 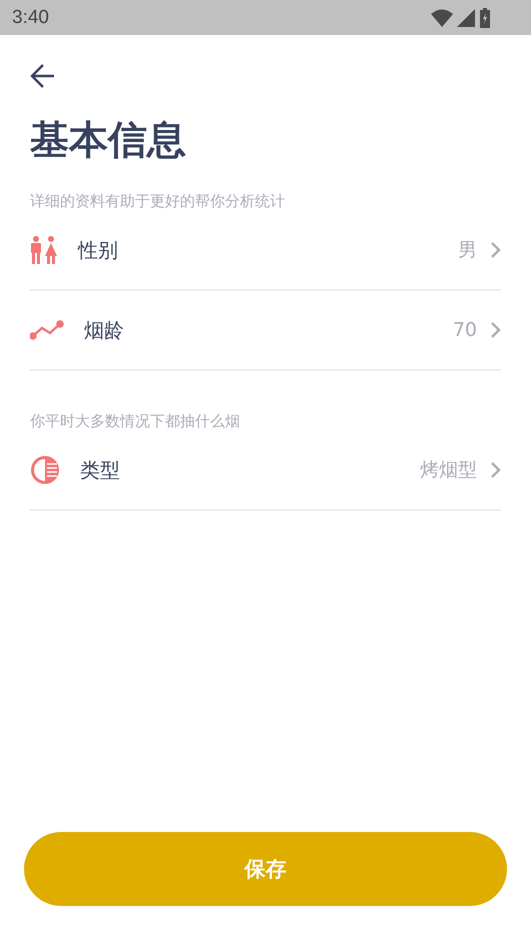 What do you see at coordinates (44, 250) in the screenshot?
I see `people-icon` at bounding box center [44, 250].